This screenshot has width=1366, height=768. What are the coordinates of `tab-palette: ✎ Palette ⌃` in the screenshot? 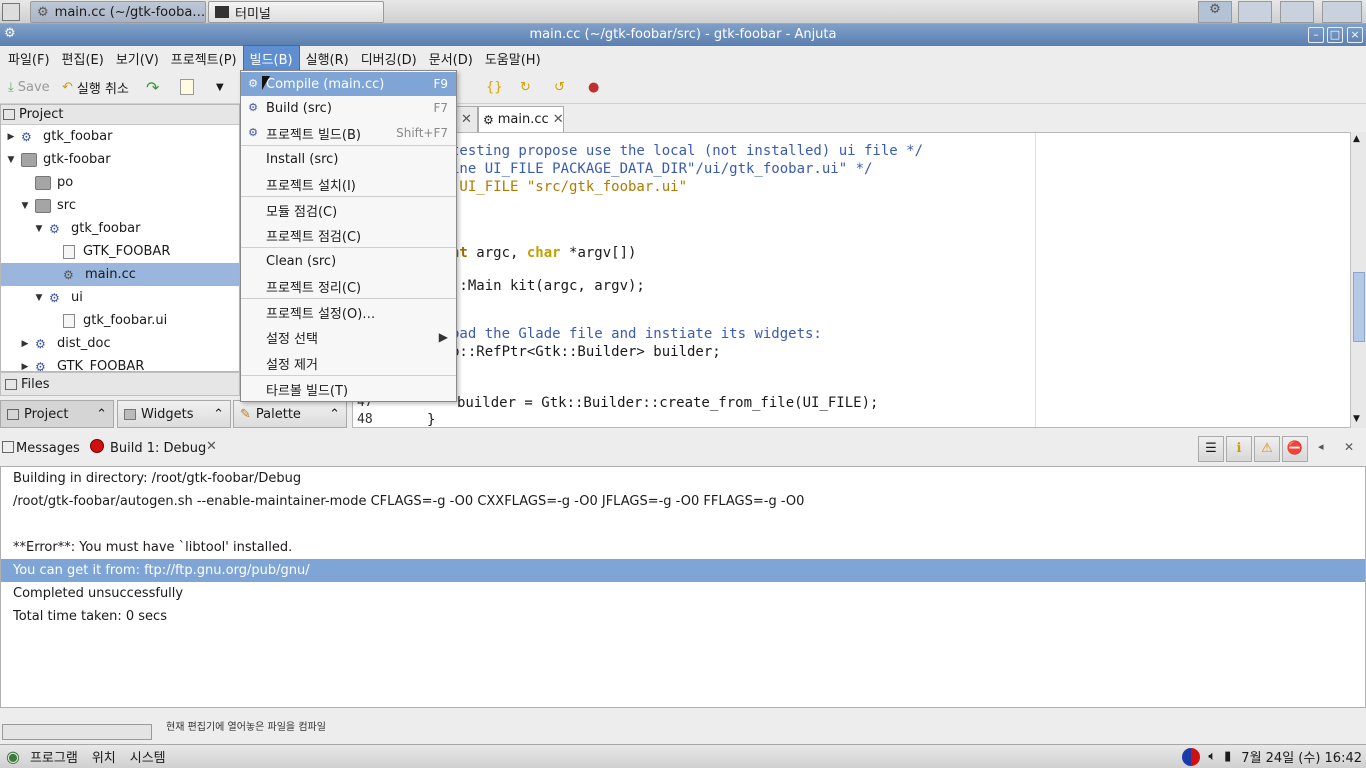 It's located at (290, 414).